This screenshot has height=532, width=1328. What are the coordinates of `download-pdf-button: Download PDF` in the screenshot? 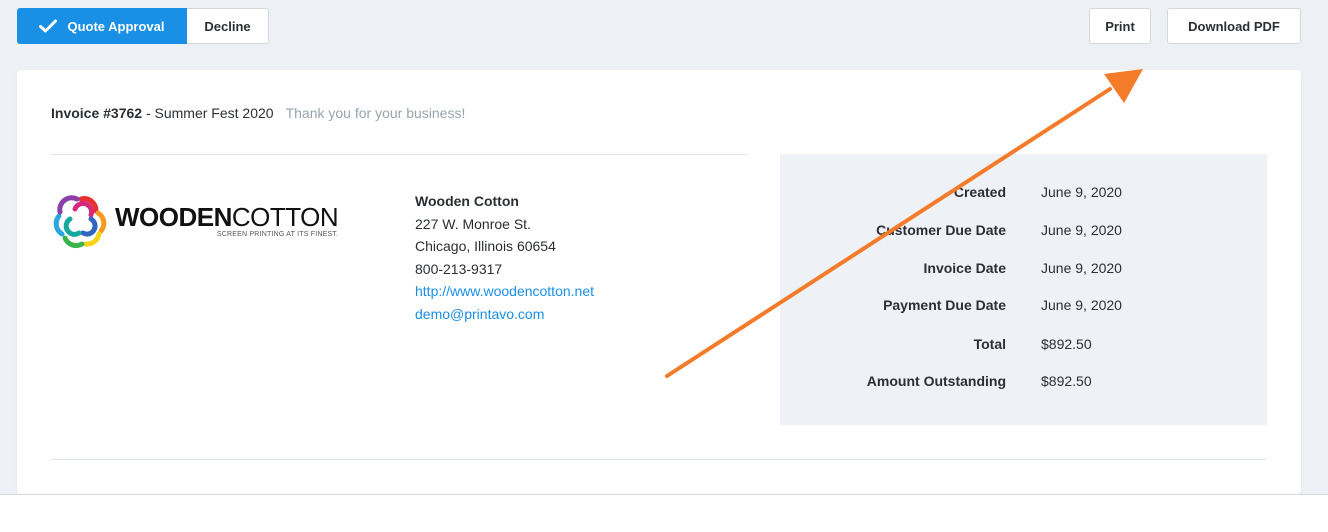 It's located at (1234, 26).